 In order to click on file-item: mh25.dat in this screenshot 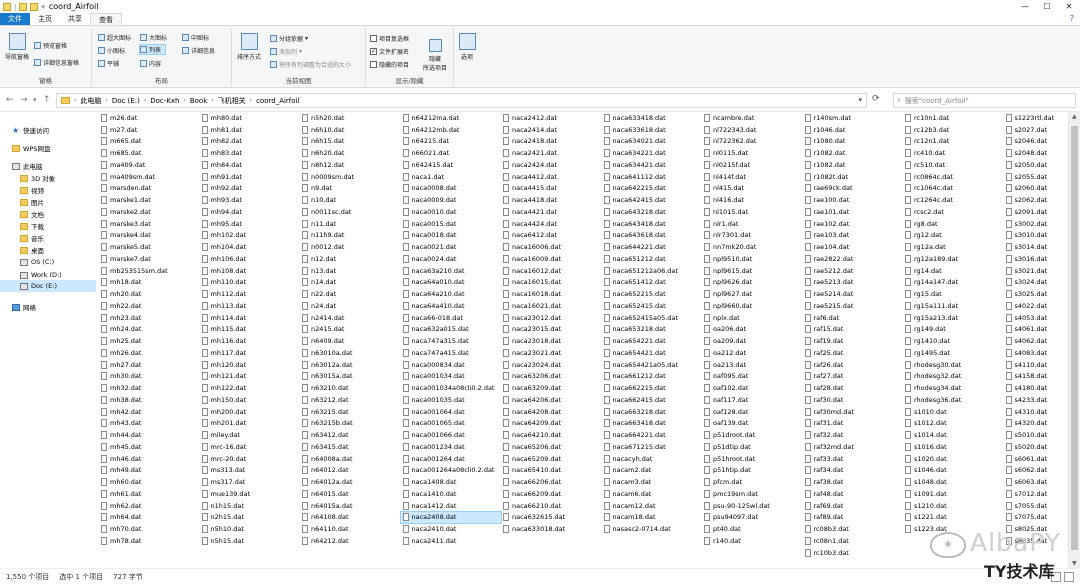, I will do `click(149, 341)`.